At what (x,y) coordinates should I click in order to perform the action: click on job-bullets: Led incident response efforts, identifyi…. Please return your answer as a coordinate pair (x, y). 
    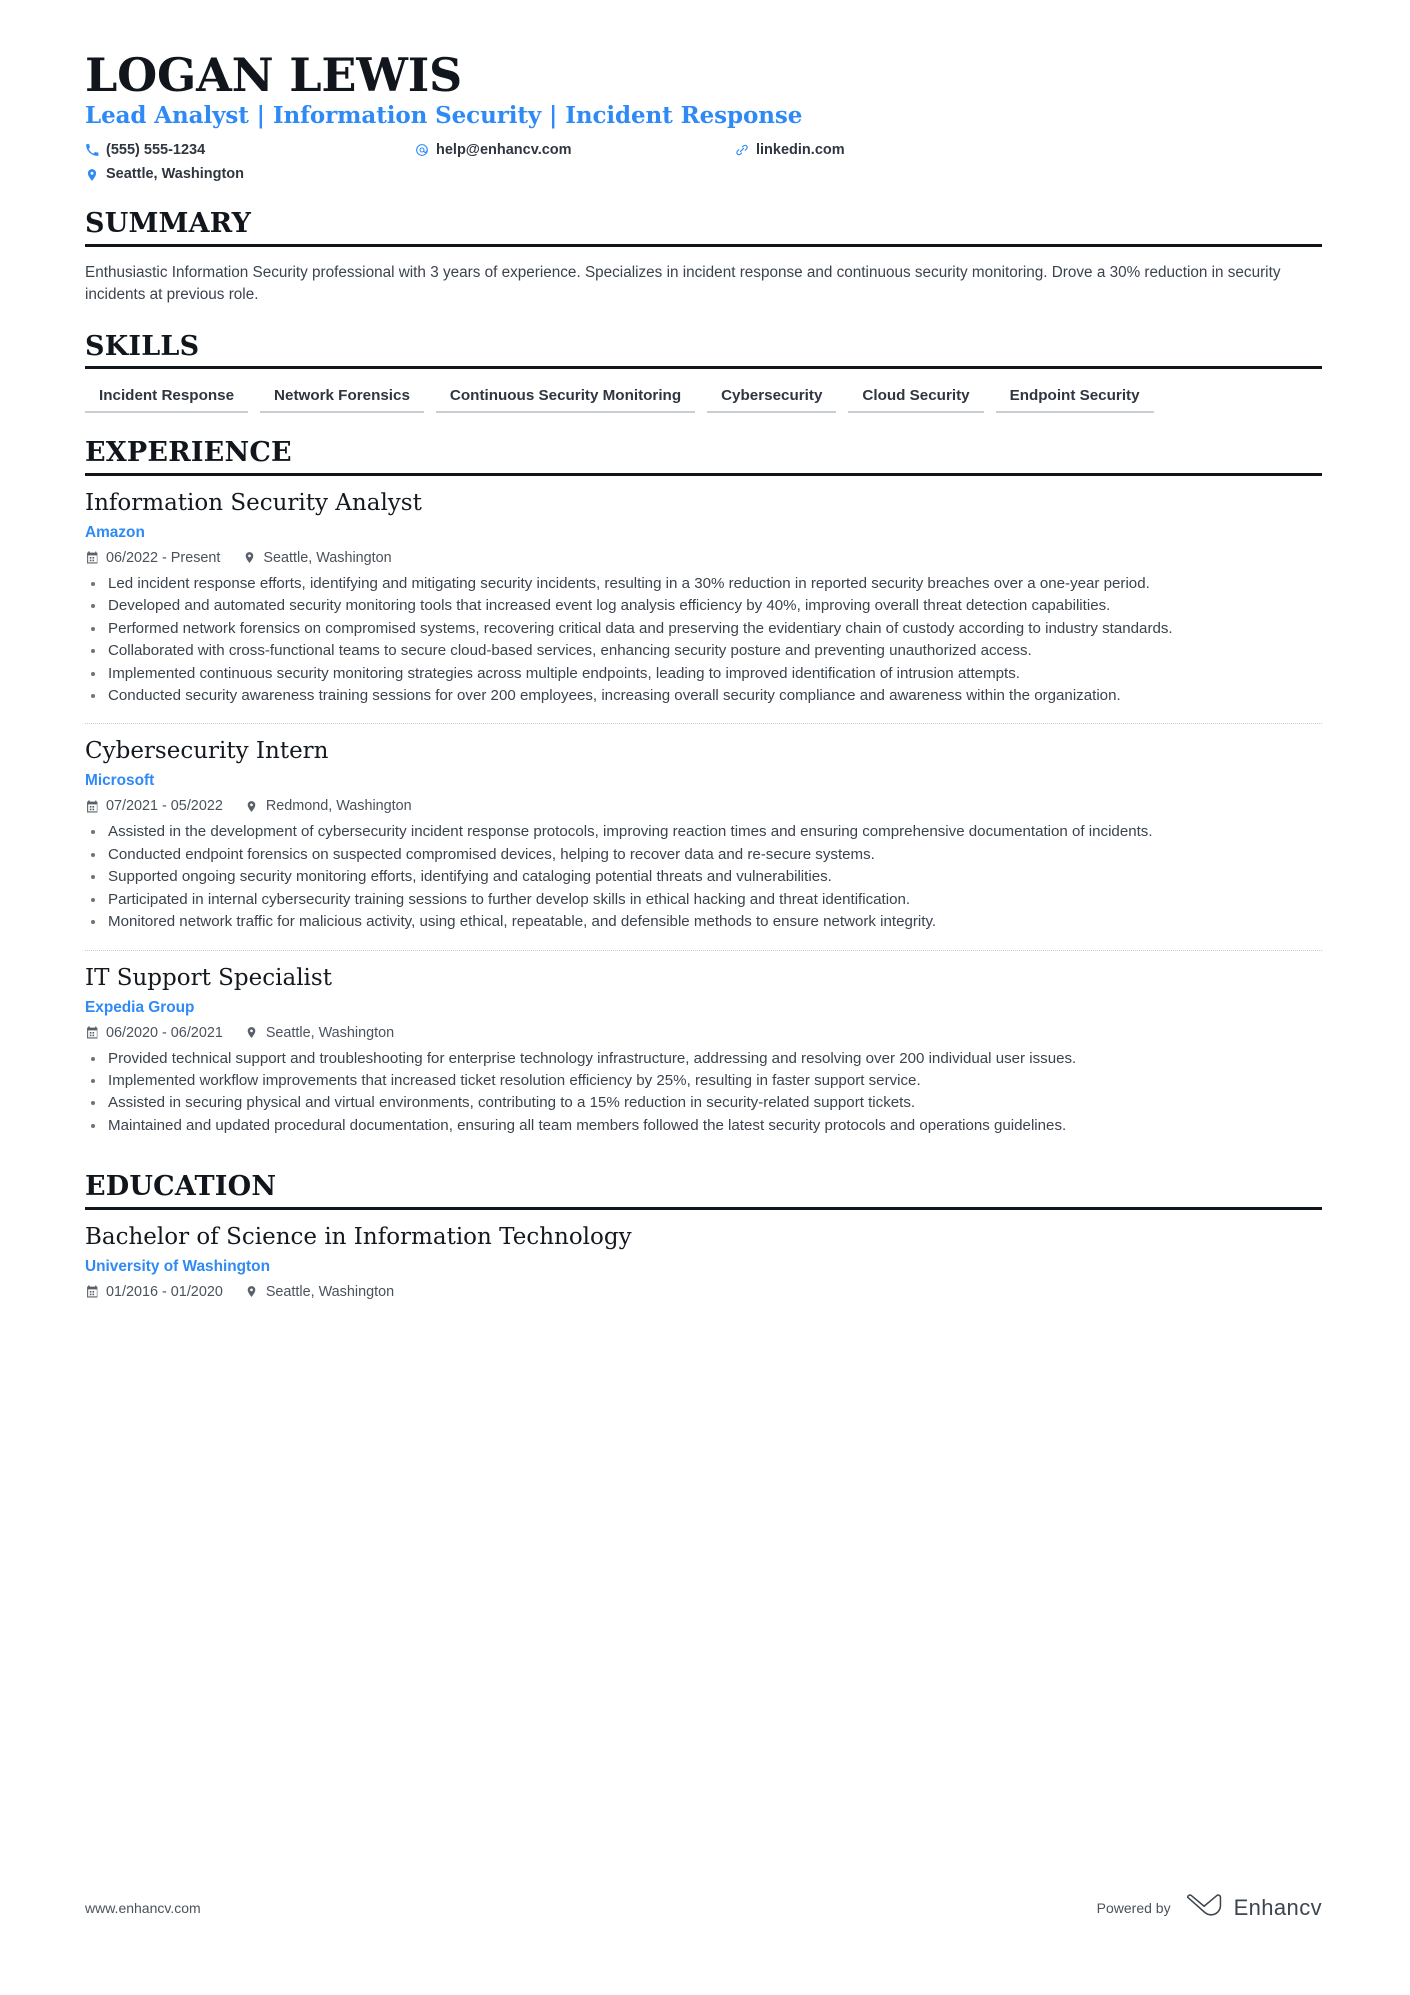
    Looking at the image, I should click on (703, 640).